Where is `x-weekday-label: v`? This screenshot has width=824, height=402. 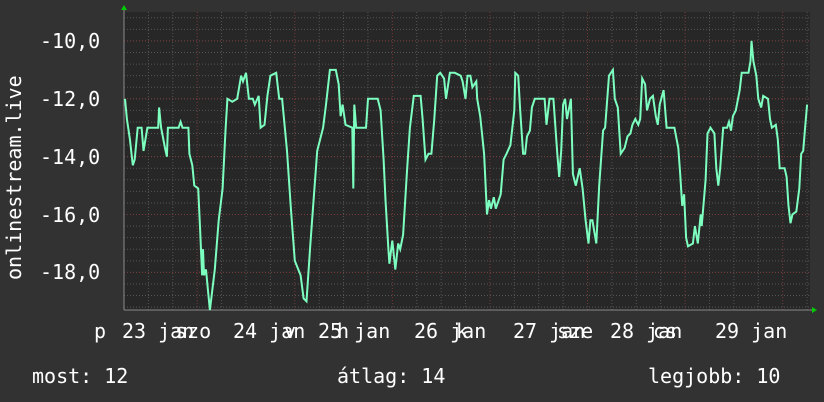 x-weekday-label: v is located at coordinates (290, 331).